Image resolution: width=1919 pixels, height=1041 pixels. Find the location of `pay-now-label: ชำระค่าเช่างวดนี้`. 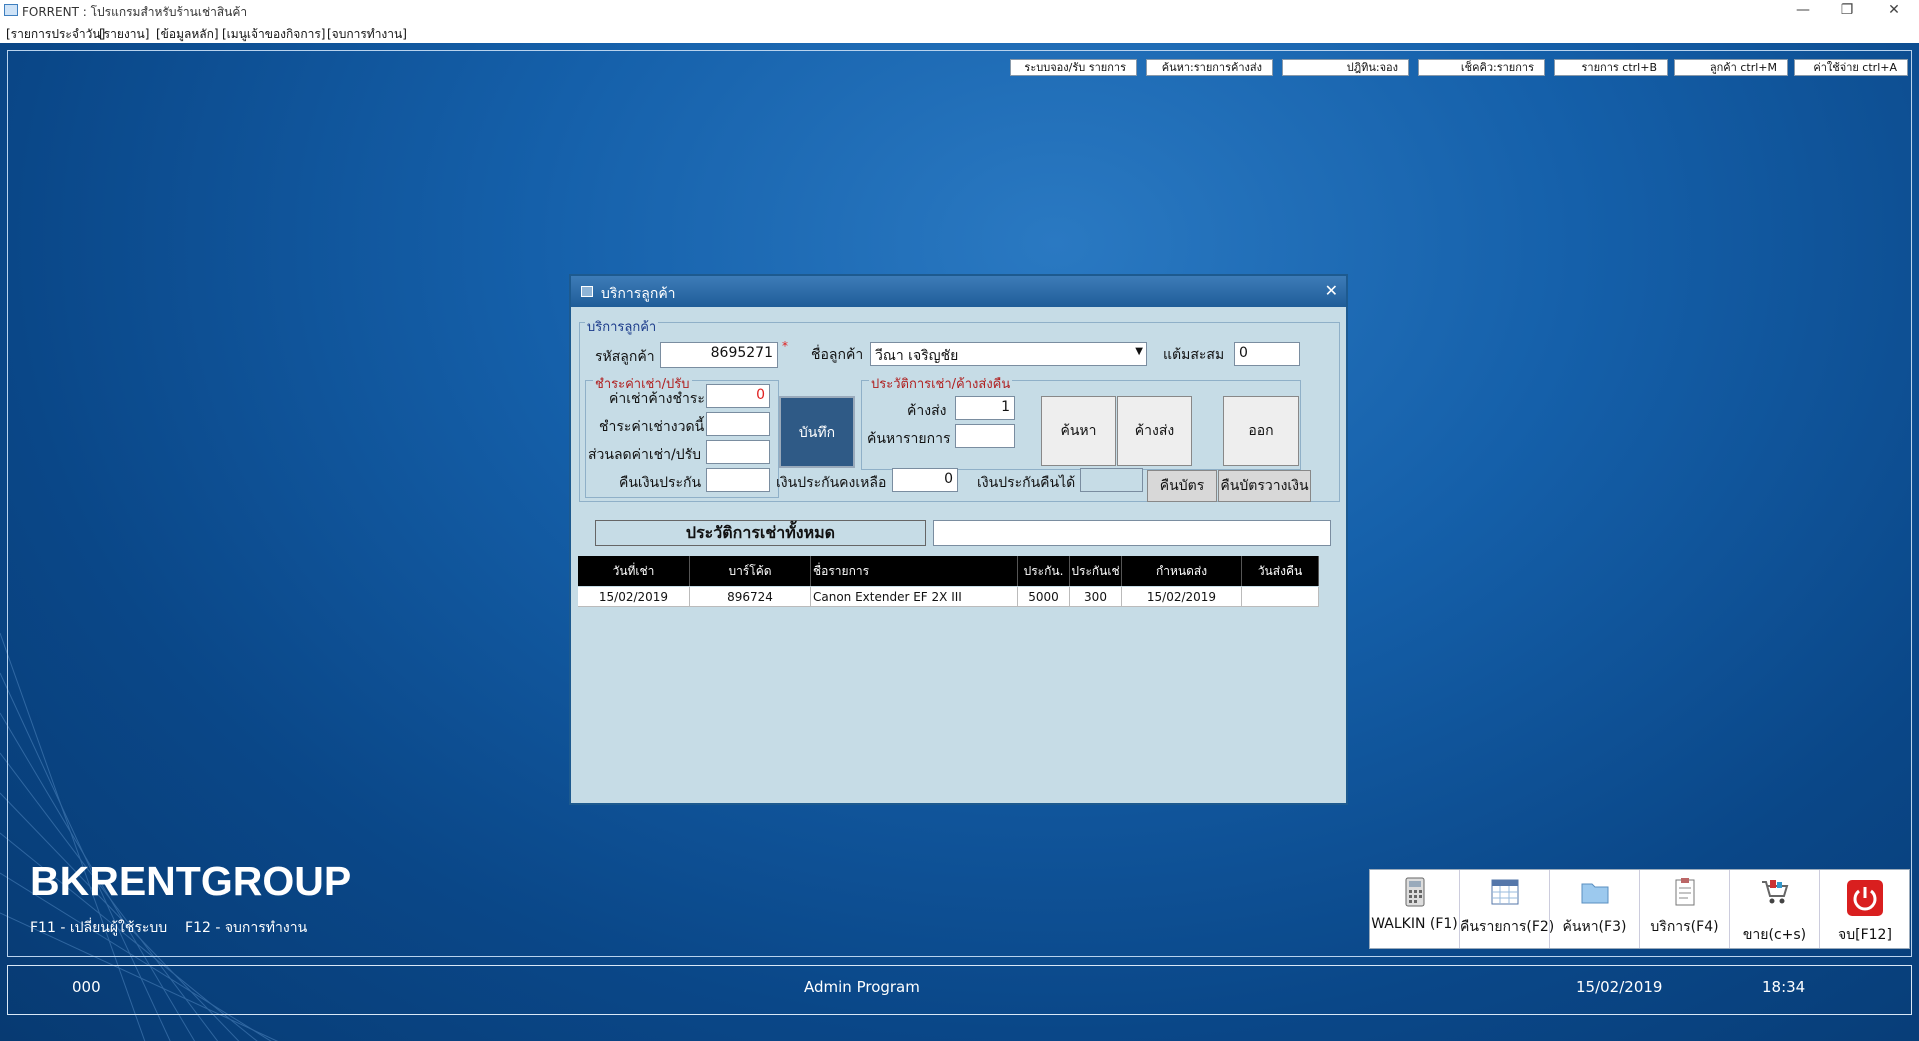

pay-now-label: ชำระค่าเช่างวดนี้ is located at coordinates (652, 427).